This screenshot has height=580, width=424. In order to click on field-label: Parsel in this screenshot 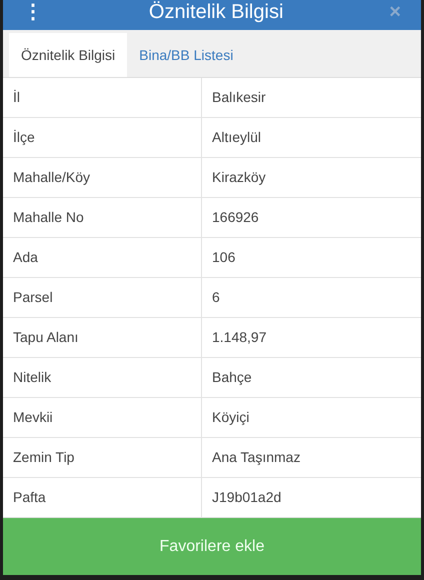, I will do `click(102, 297)`.